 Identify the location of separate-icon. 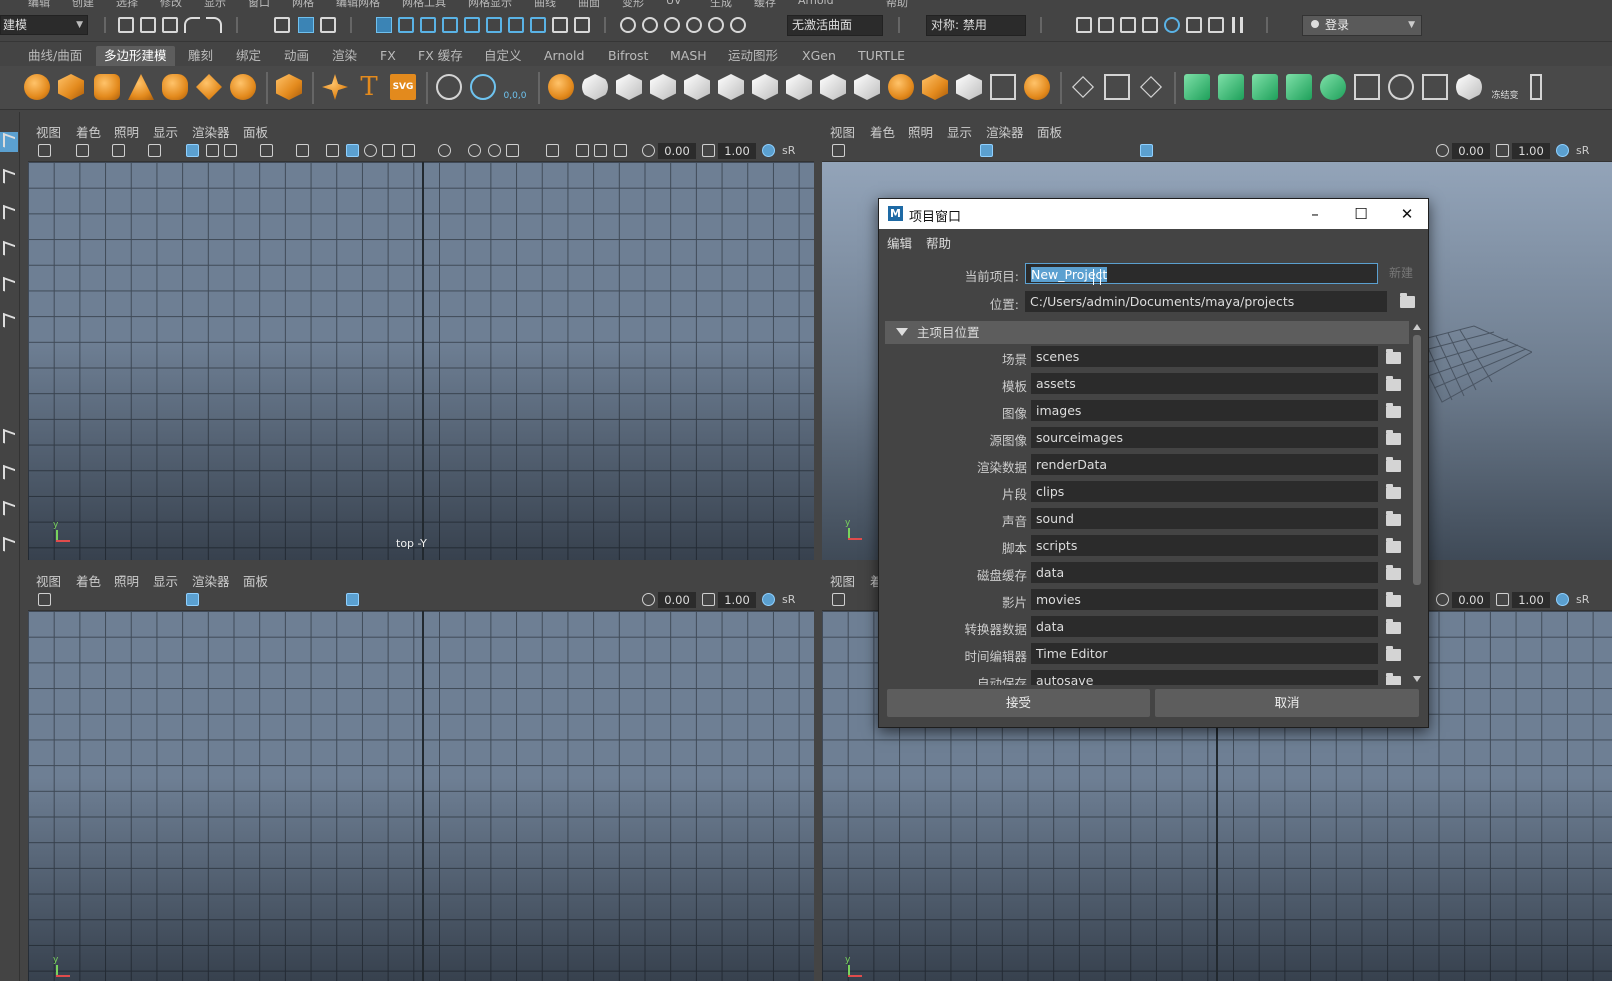
(595, 87).